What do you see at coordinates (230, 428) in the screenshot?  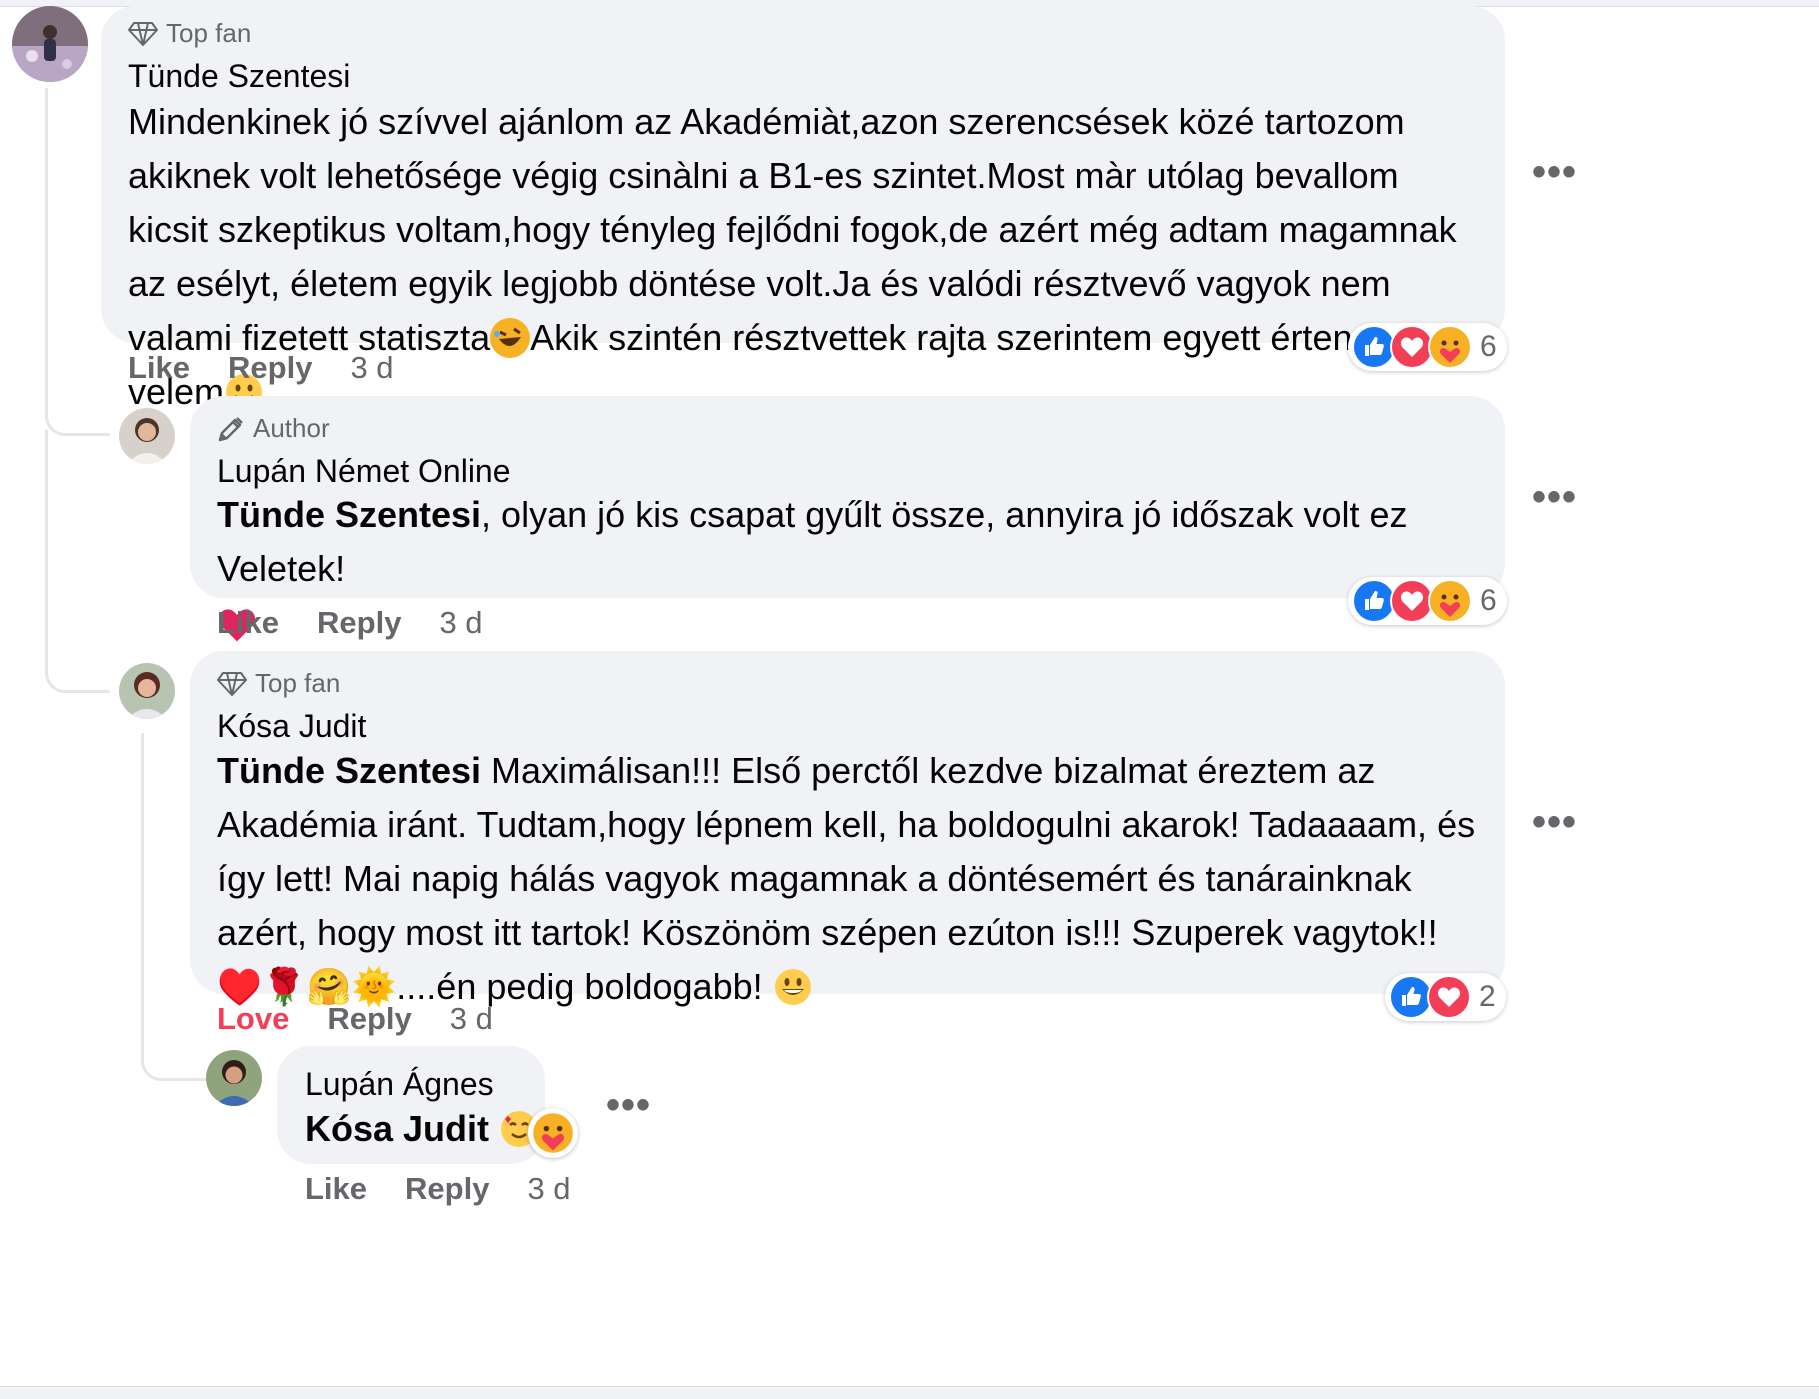 I see `pen-icon` at bounding box center [230, 428].